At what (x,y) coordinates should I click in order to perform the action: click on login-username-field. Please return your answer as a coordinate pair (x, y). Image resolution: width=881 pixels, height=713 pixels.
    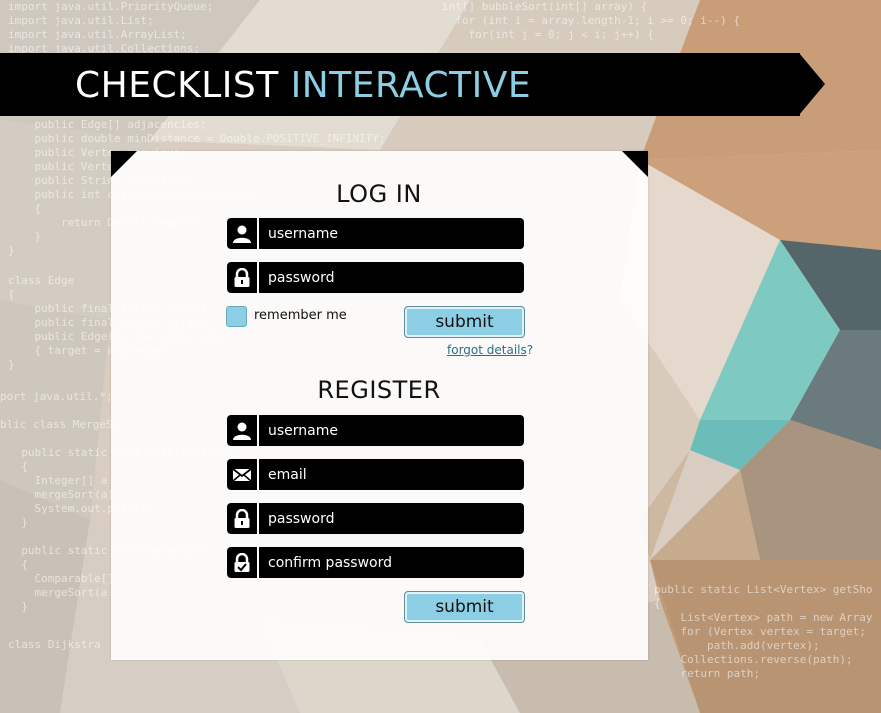
    Looking at the image, I should click on (375, 233).